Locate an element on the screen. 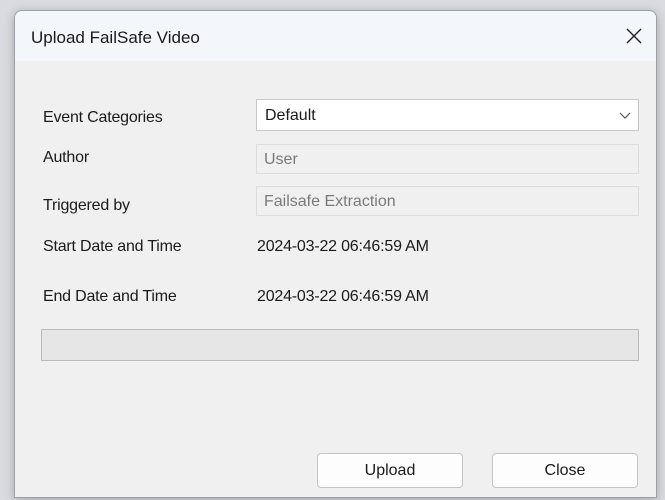 This screenshot has width=665, height=500. title-close-button is located at coordinates (634, 36).